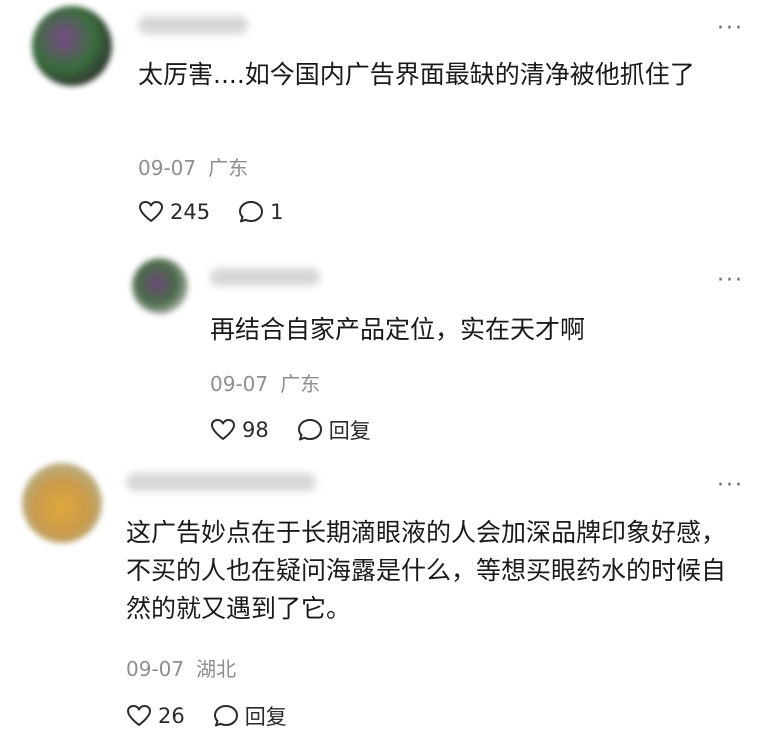 The image size is (766, 745). Describe the element at coordinates (190, 212) in the screenshot. I see `like-count: 245` at that location.